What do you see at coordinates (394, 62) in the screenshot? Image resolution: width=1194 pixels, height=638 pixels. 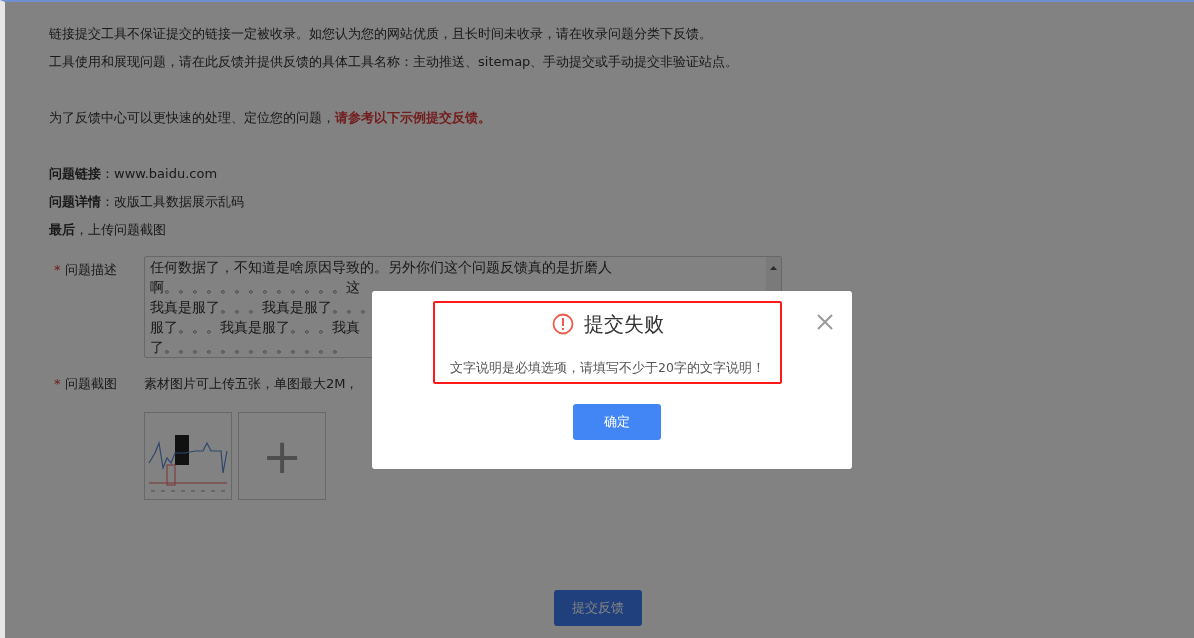 I see `intro-text: 工具使用和展现问题，请在此反馈并提供反馈的具体工具名称：主动推送、sitemap、手动提交或手动提交非验证站点。` at bounding box center [394, 62].